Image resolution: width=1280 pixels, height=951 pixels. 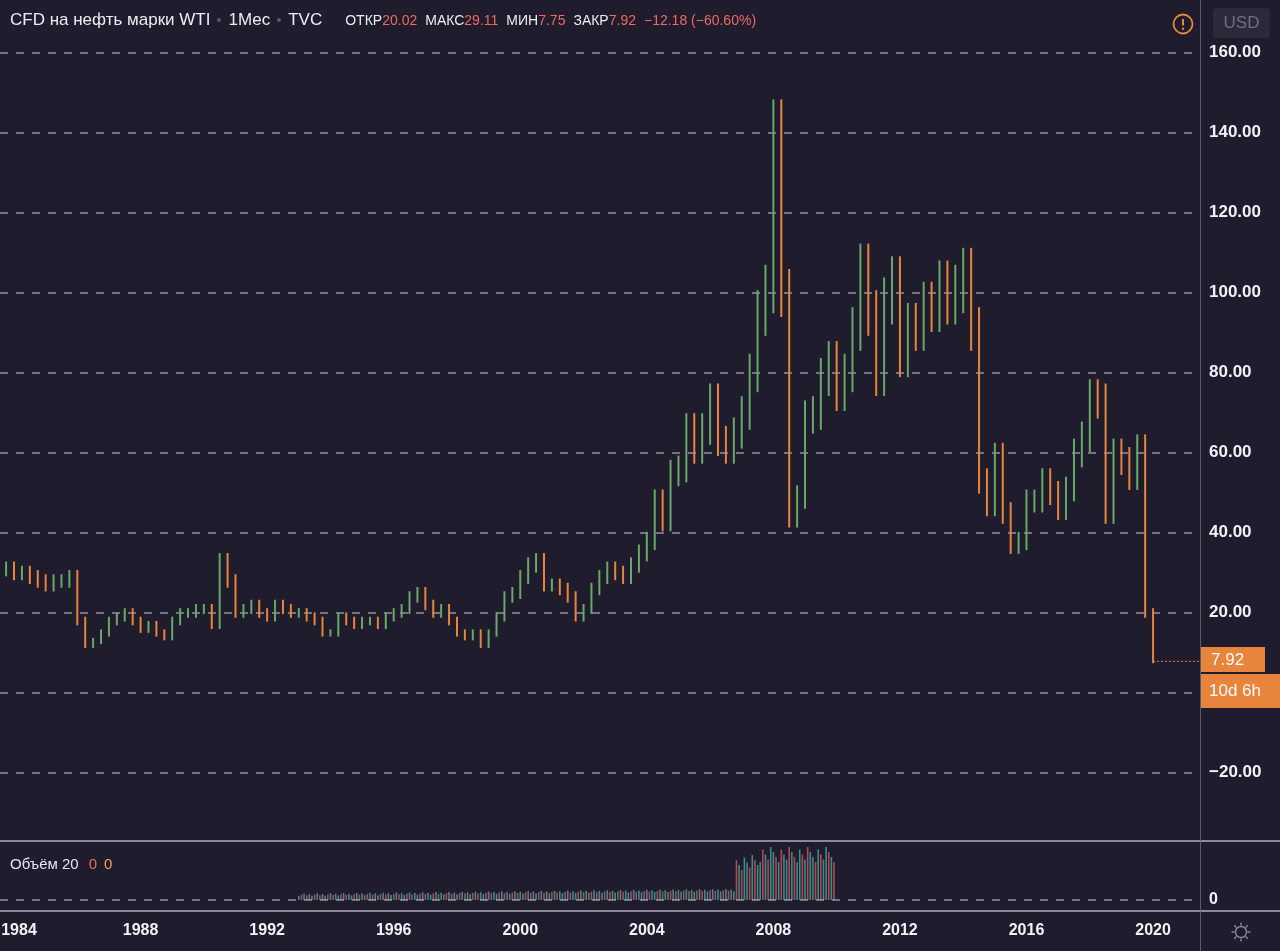 I want to click on time-axis-label: 2016, so click(x=1026, y=930).